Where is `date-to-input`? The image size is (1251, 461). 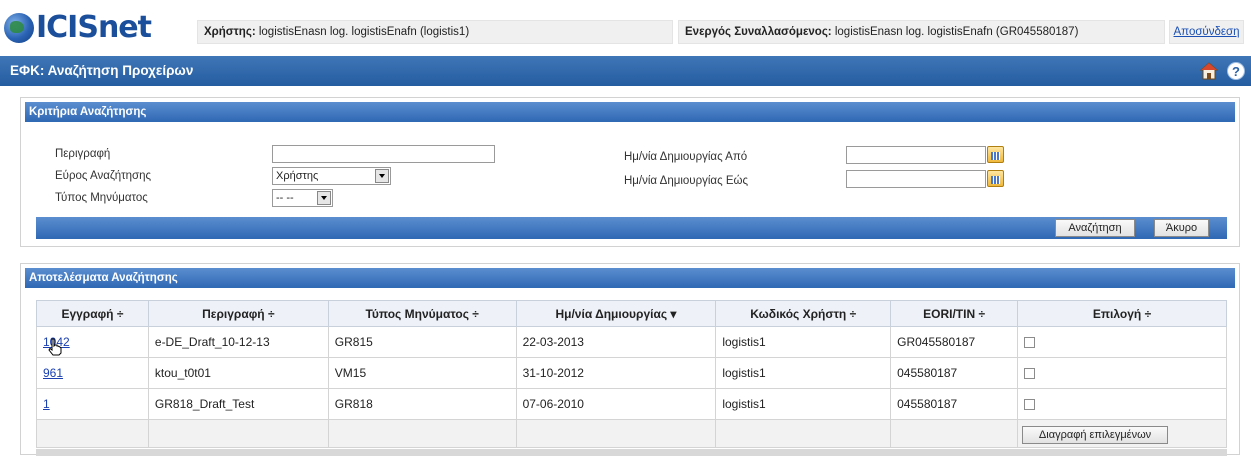 date-to-input is located at coordinates (916, 179).